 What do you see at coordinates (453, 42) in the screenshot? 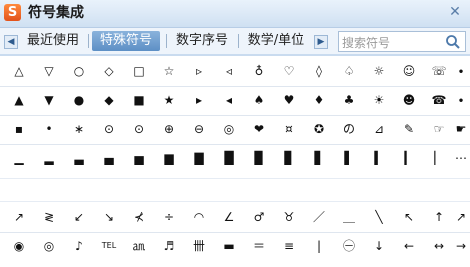
I see `search-icon` at bounding box center [453, 42].